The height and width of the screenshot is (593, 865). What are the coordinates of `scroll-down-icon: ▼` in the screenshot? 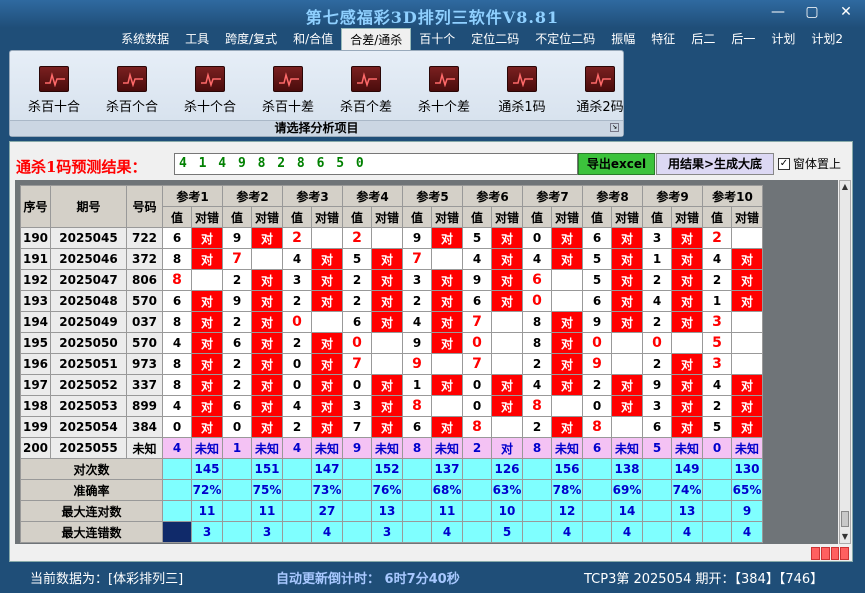 It's located at (845, 537).